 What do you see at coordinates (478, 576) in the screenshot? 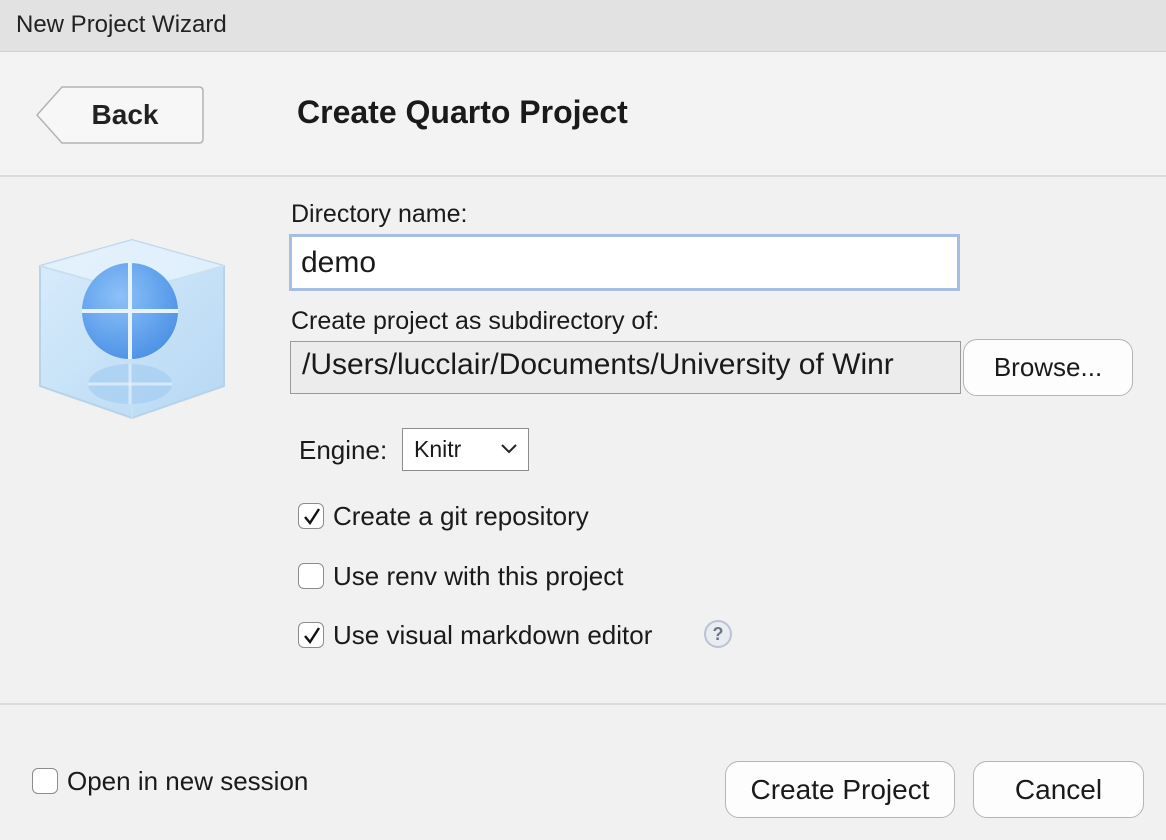
I see `renv-label: Use renv with this project` at bounding box center [478, 576].